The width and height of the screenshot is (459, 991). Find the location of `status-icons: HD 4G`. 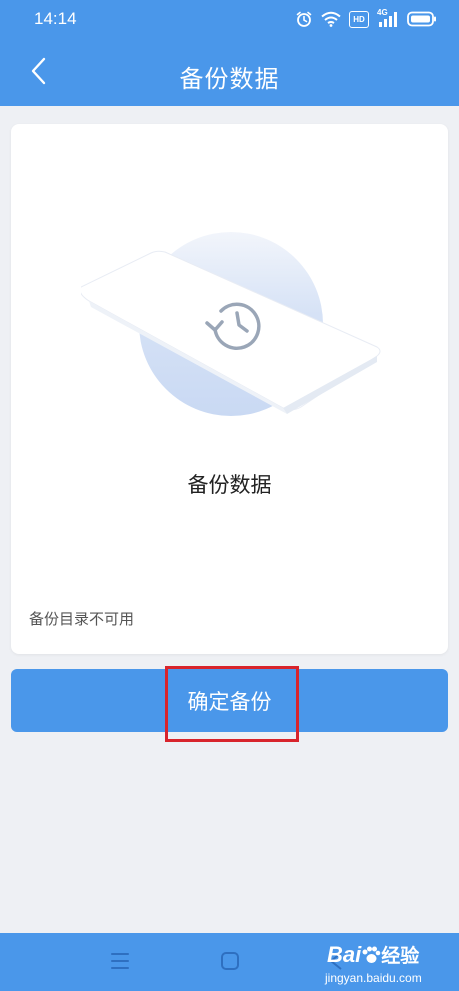

status-icons: HD 4G is located at coordinates (366, 18).